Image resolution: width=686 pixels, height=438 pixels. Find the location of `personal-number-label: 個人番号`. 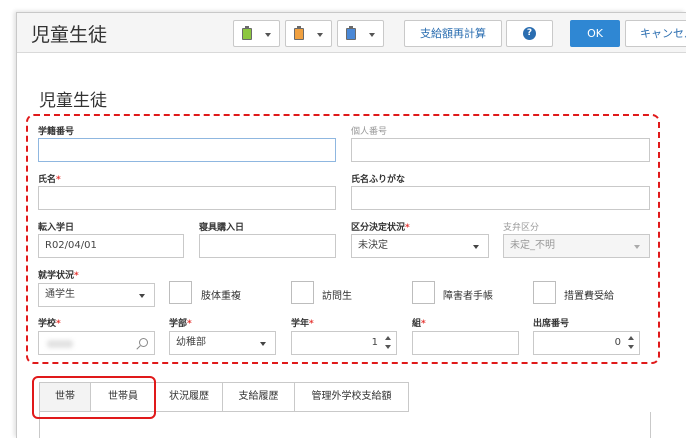

personal-number-label: 個人番号 is located at coordinates (369, 132).